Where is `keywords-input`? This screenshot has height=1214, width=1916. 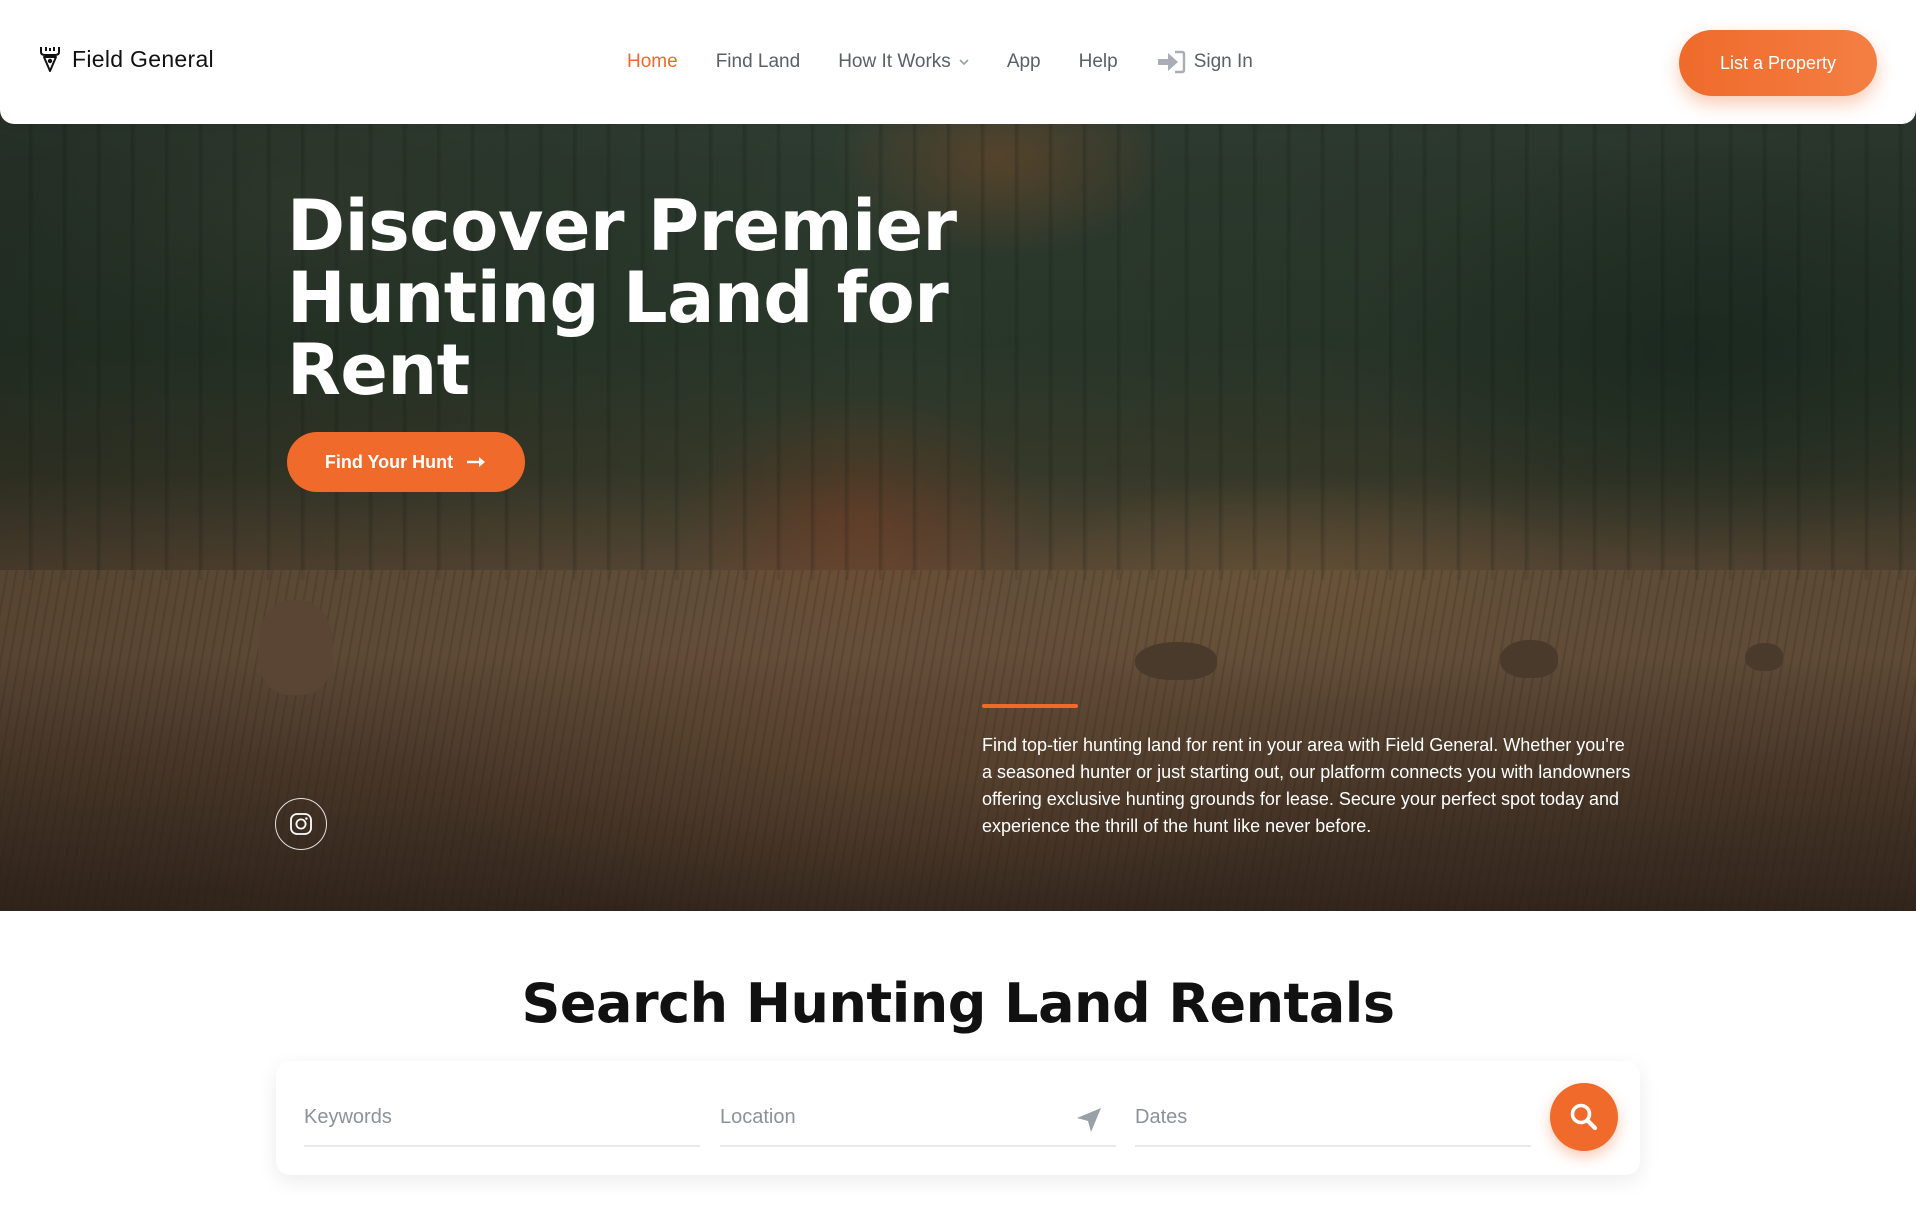
keywords-input is located at coordinates (502, 1117).